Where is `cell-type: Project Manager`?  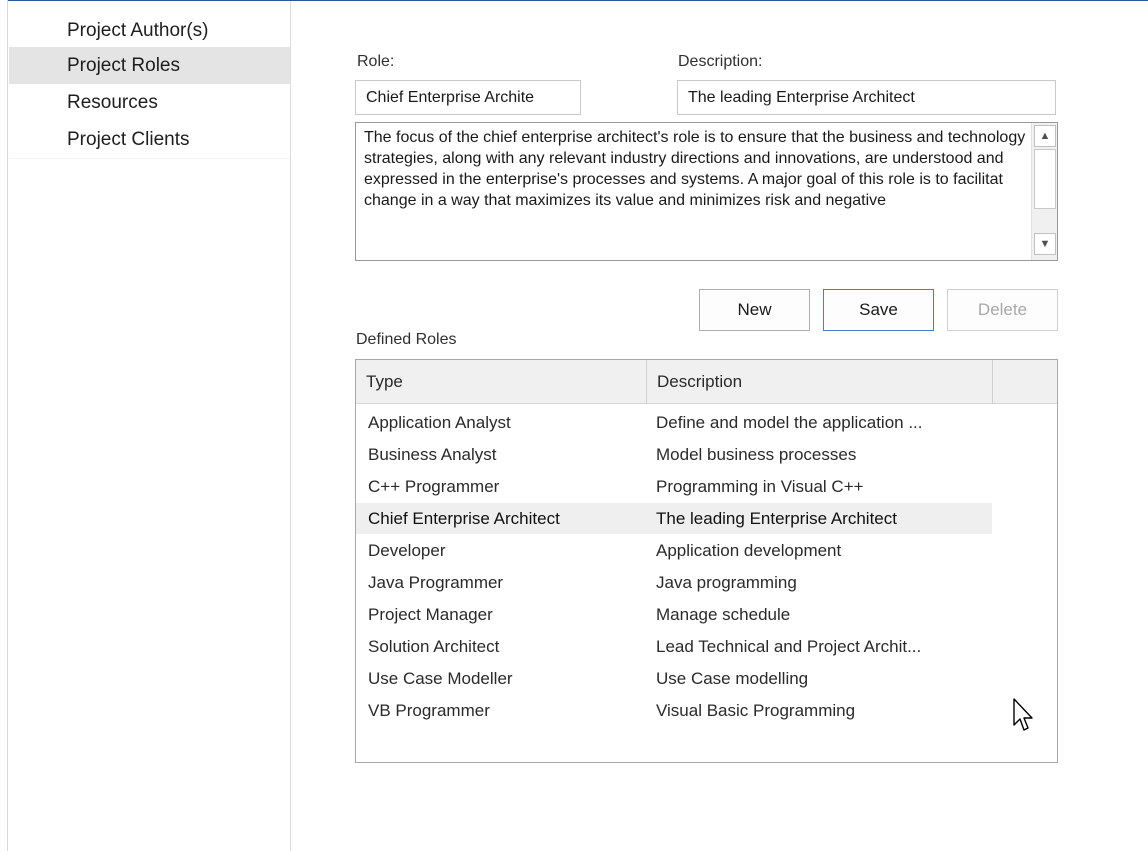 cell-type: Project Manager is located at coordinates (430, 614).